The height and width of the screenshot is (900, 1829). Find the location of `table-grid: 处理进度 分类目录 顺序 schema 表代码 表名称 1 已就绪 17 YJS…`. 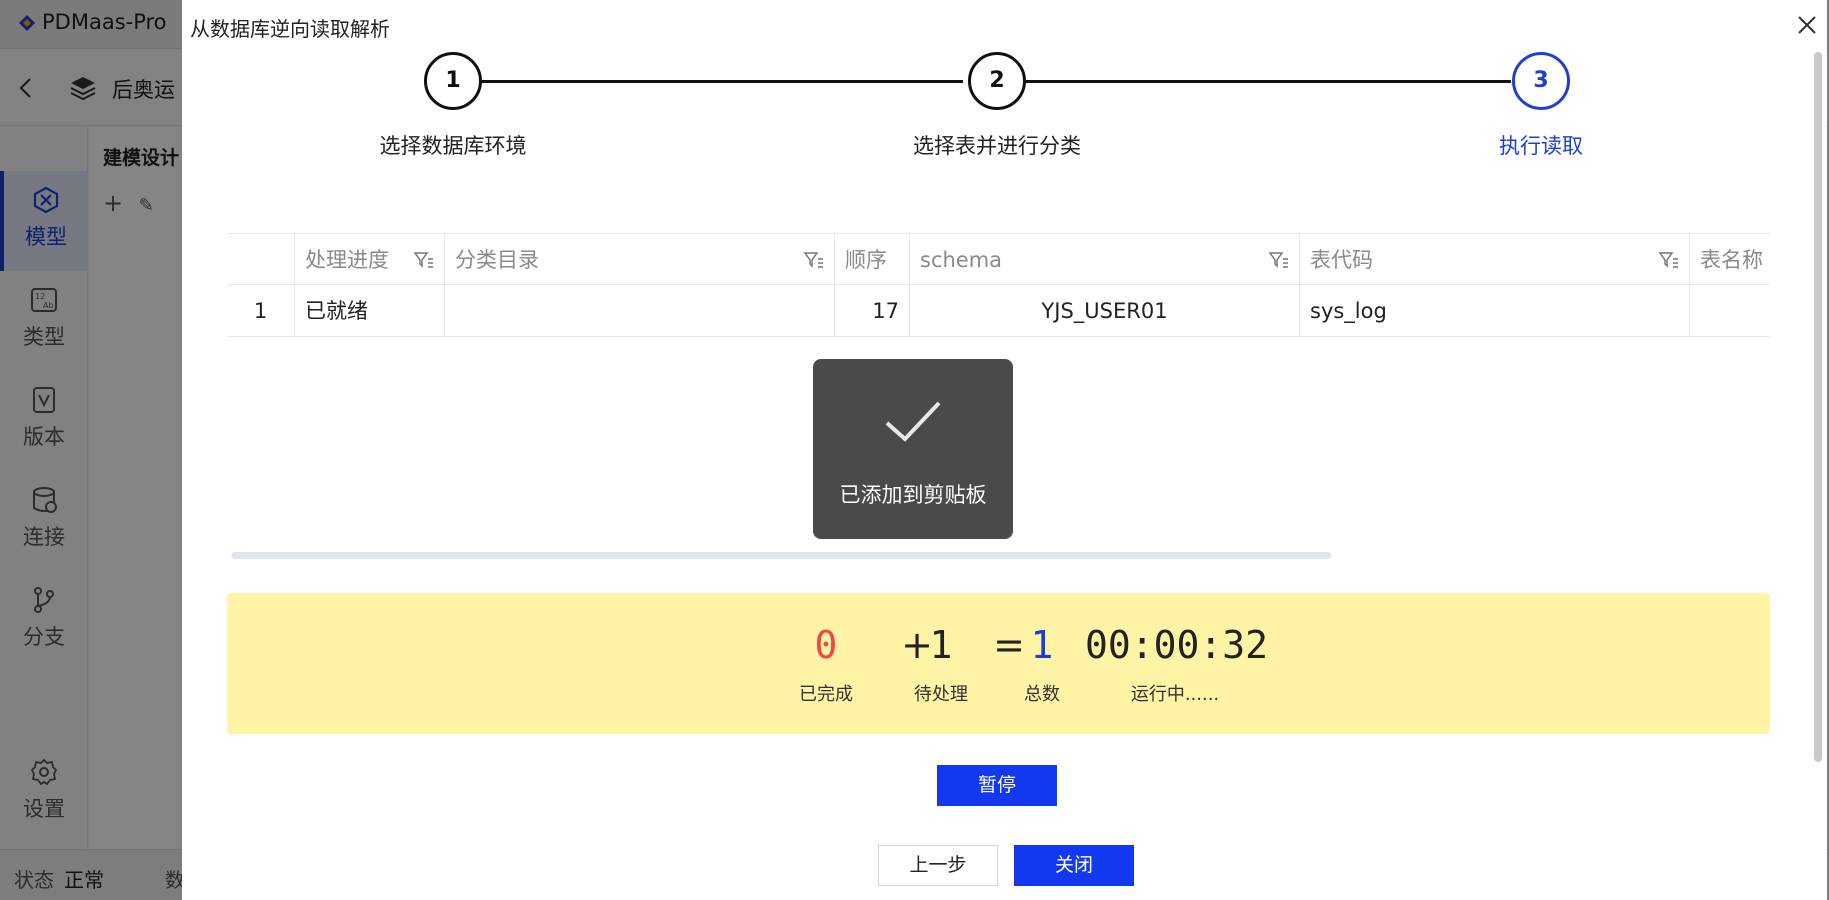

table-grid: 处理进度 分类目录 顺序 schema 表代码 表名称 1 已就绪 17 YJS… is located at coordinates (998, 285).